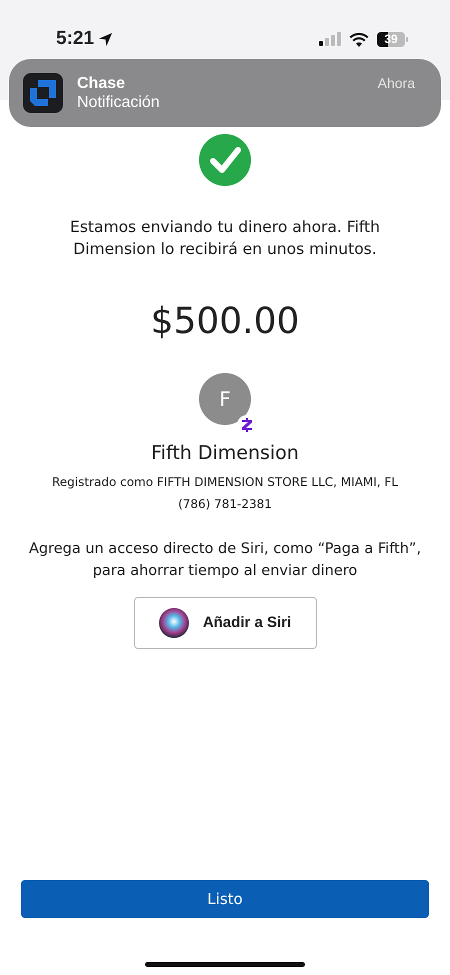 Image resolution: width=450 pixels, height=975 pixels. What do you see at coordinates (225, 453) in the screenshot?
I see `recipient-name: Fifth Dimension` at bounding box center [225, 453].